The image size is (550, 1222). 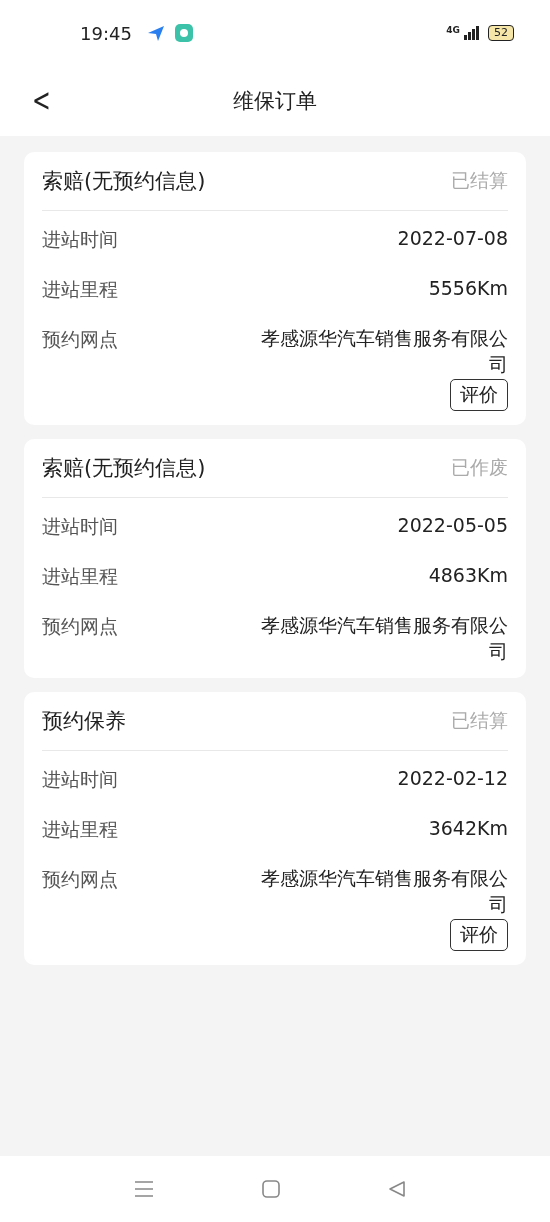 What do you see at coordinates (453, 30) in the screenshot?
I see `network-type: 4G` at bounding box center [453, 30].